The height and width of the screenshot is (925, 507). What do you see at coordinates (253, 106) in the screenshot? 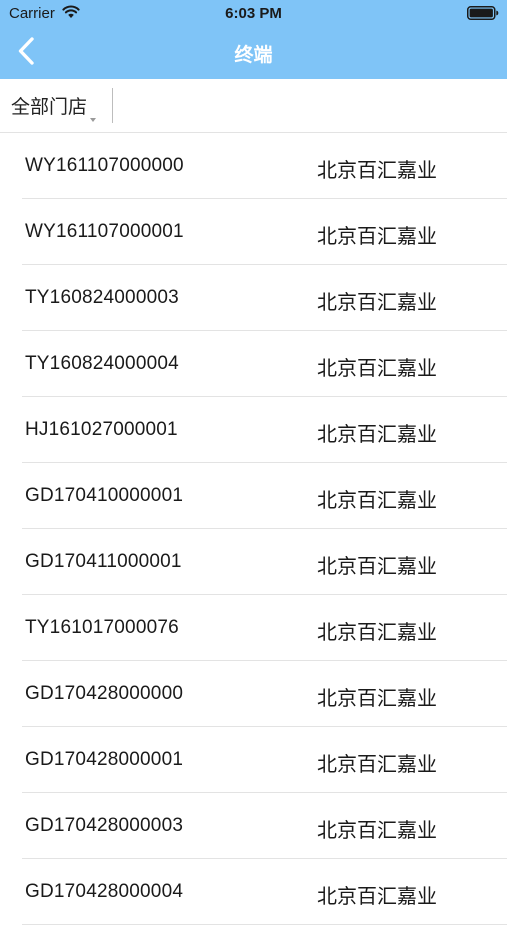
I see `filter-bar: 全部门店` at bounding box center [253, 106].